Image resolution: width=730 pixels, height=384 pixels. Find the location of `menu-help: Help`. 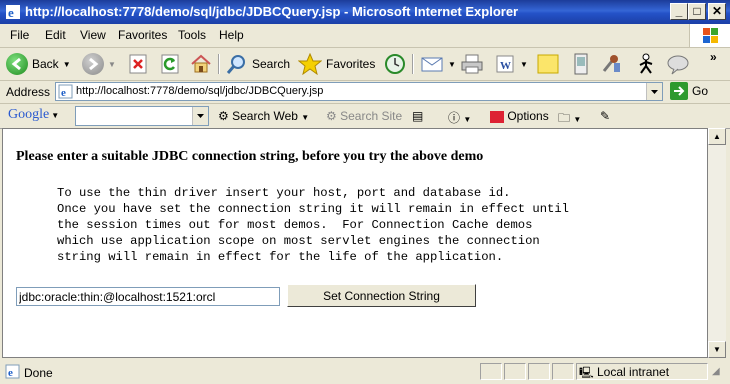

menu-help: Help is located at coordinates (231, 35).